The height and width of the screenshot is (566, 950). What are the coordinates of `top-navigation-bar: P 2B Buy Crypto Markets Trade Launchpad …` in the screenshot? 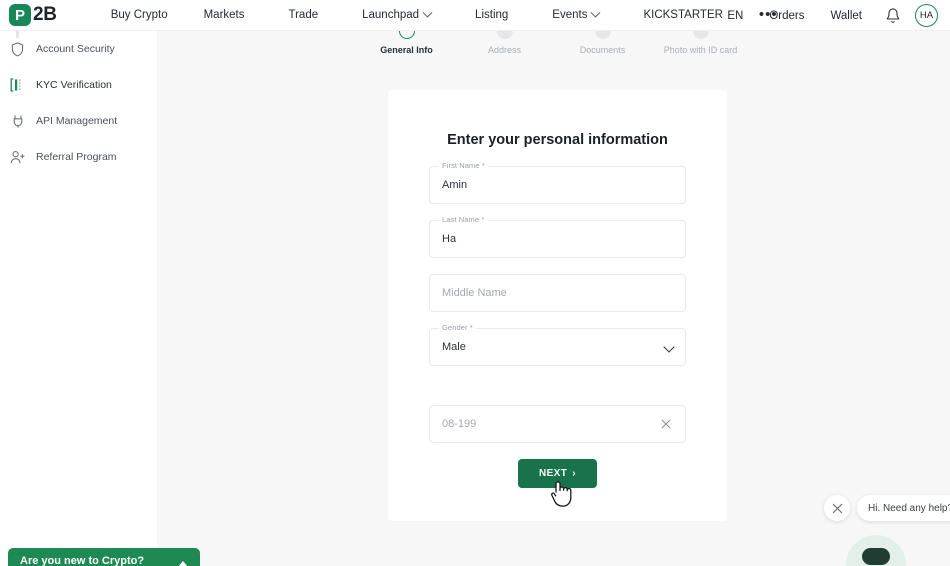 It's located at (475, 15).